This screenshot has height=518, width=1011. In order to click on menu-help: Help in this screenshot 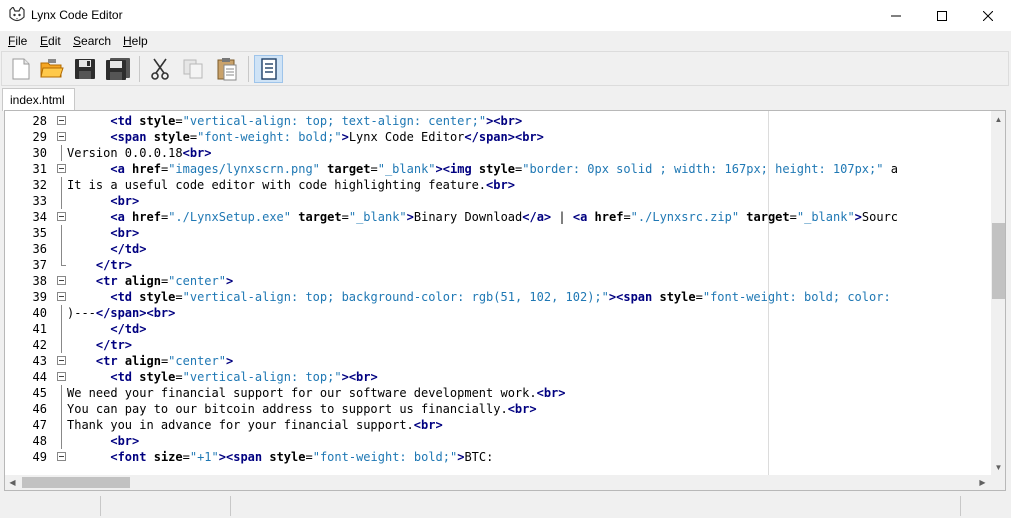, I will do `click(135, 41)`.